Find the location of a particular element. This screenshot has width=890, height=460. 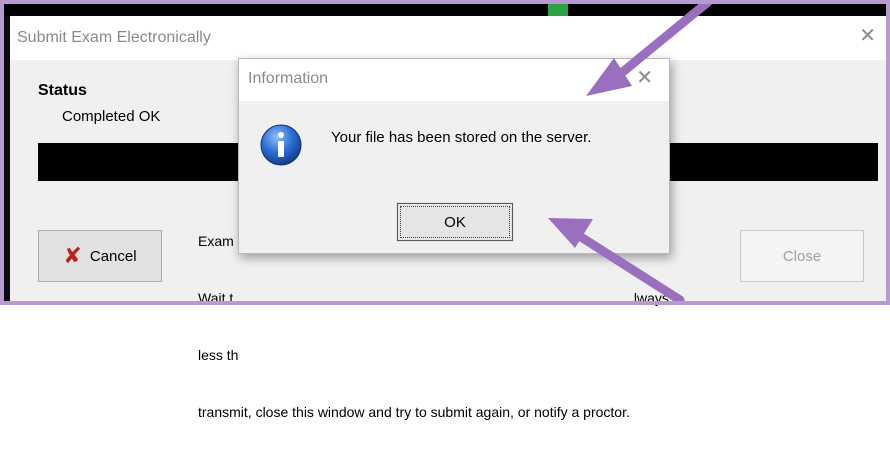

cancel-button: ✘ Cancel is located at coordinates (100, 256).